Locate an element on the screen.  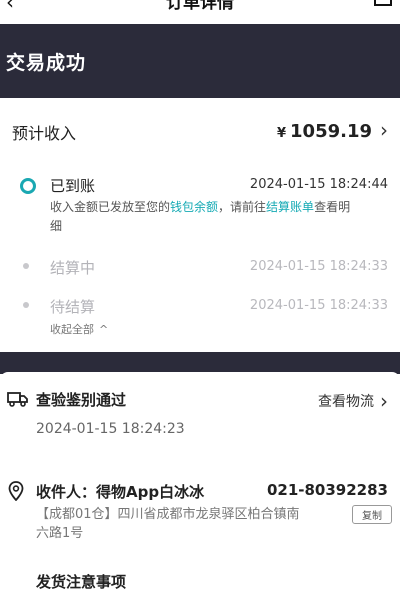
view-logistics-button: 查看物流 › is located at coordinates (353, 401).